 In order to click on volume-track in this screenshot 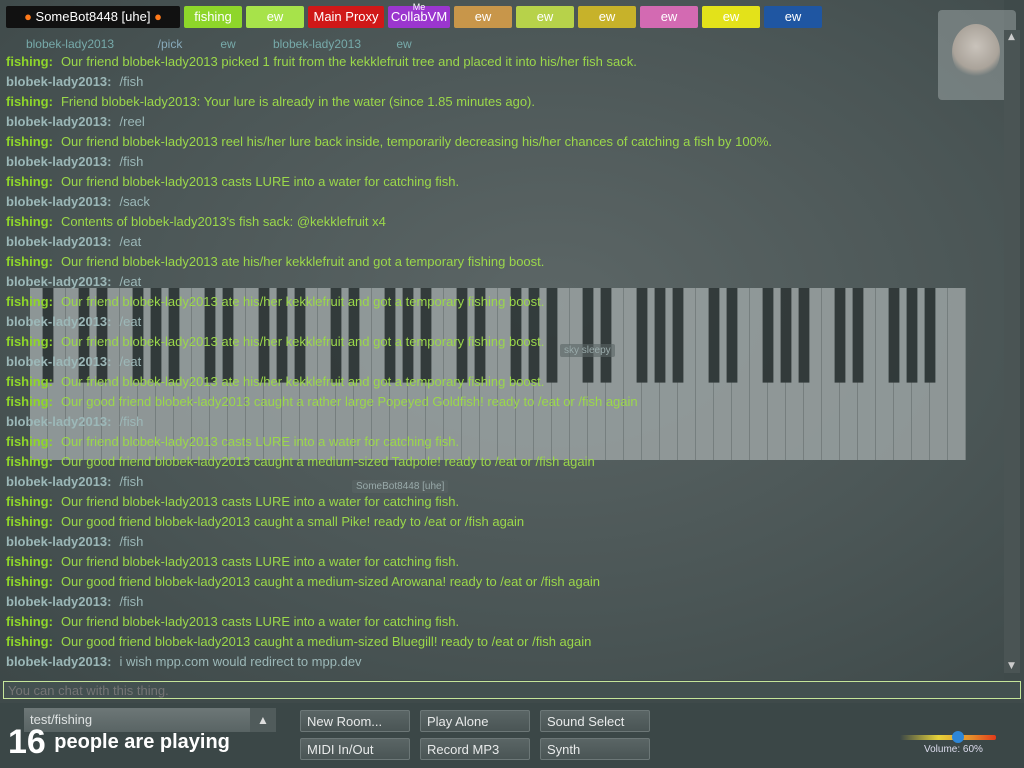, I will do `click(948, 737)`.